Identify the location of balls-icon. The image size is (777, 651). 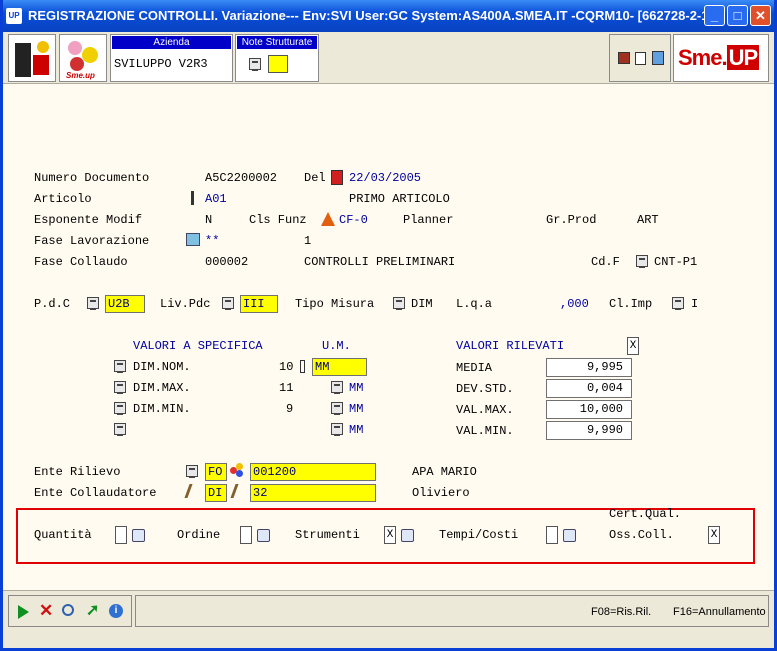
(237, 470).